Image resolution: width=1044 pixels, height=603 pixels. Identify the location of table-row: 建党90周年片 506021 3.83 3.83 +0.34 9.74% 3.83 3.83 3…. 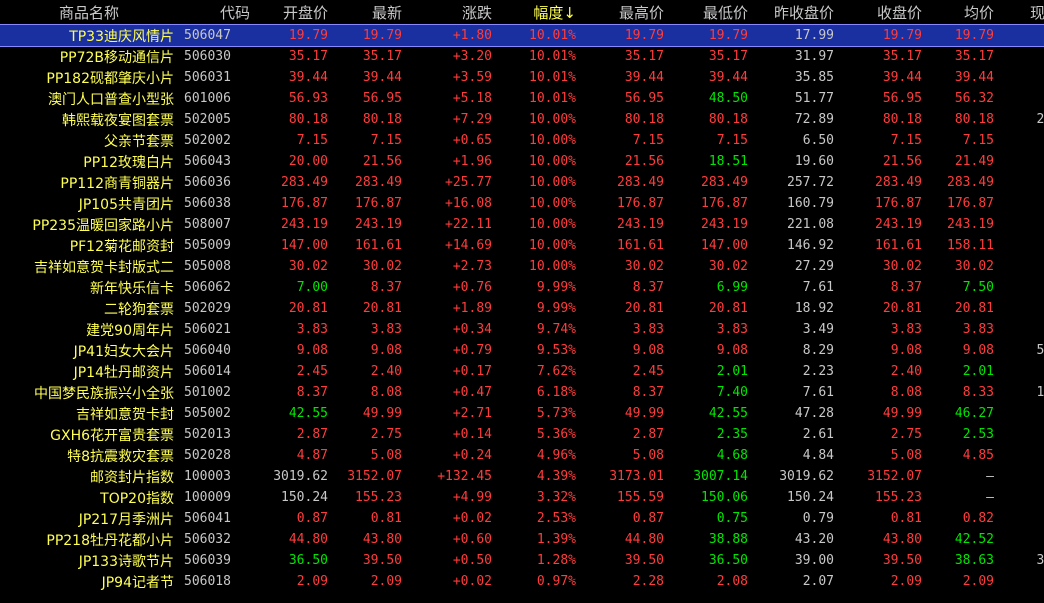
(522, 329).